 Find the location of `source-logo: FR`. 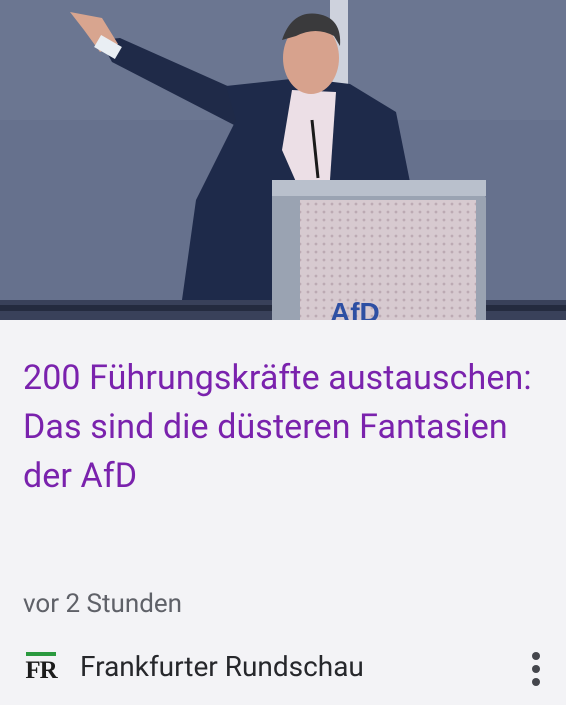

source-logo: FR is located at coordinates (41, 669).